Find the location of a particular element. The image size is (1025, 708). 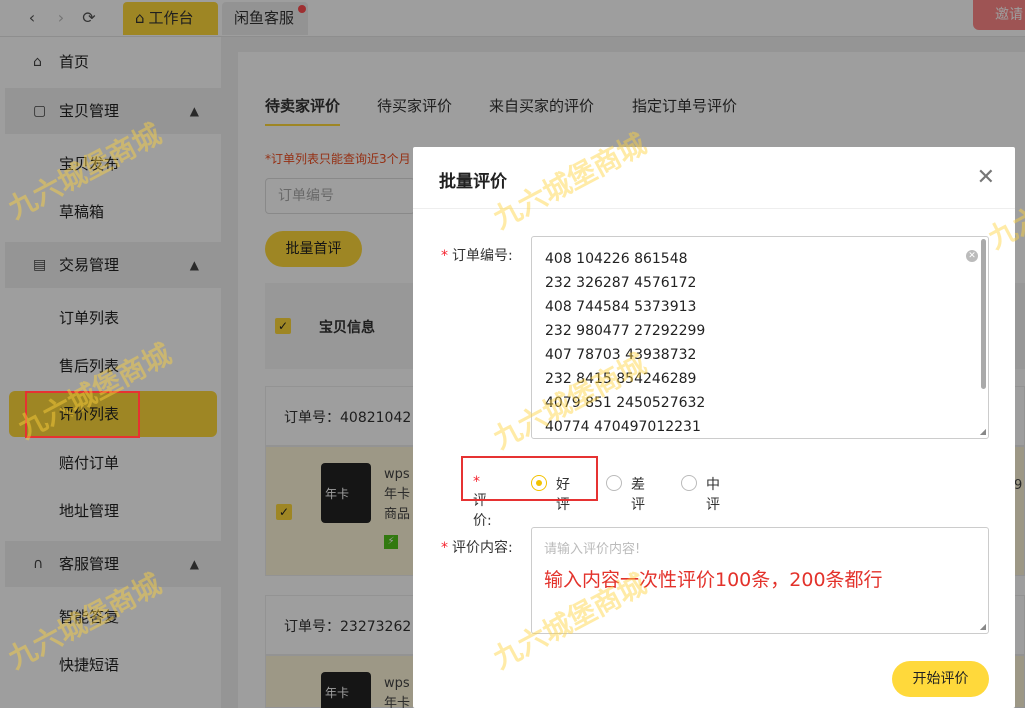

rating-option-neutral: 中评 is located at coordinates (713, 494).